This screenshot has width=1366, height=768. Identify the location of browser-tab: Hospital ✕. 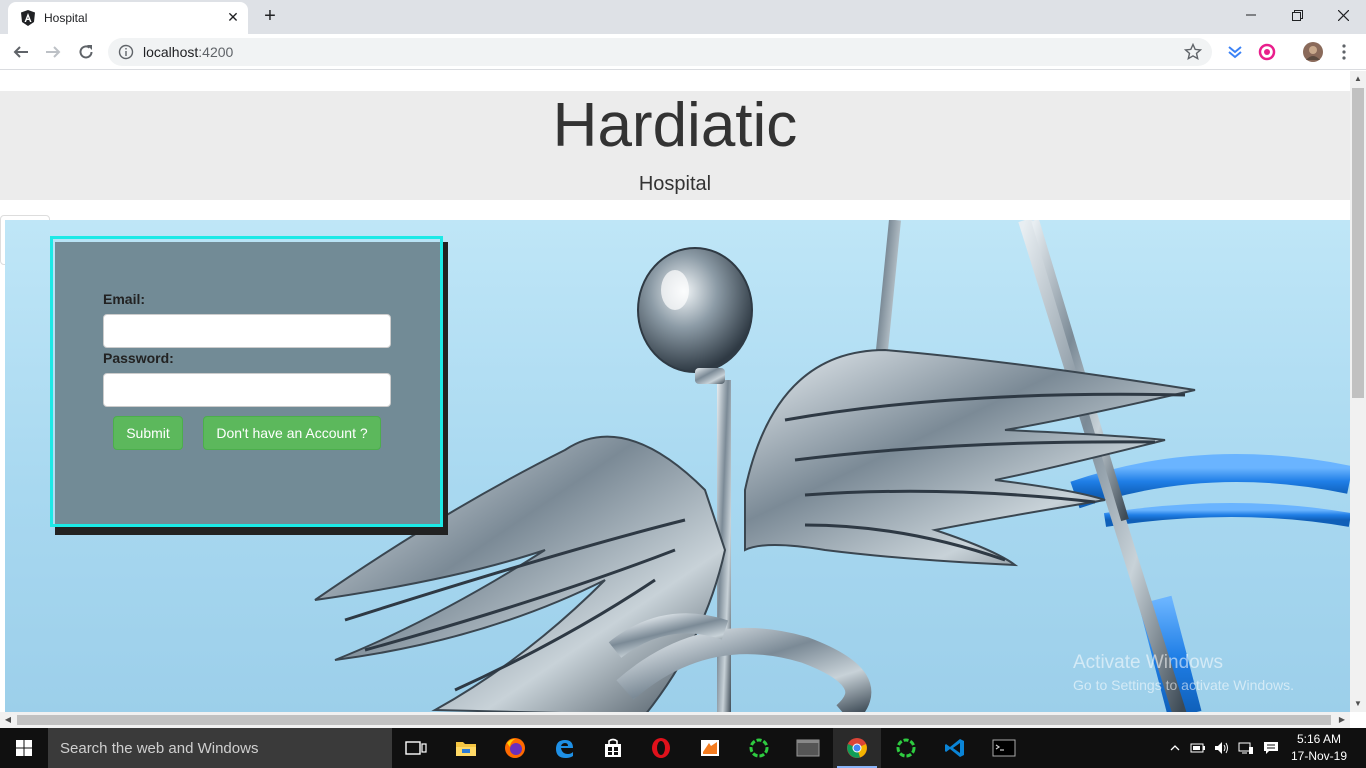
(128, 18).